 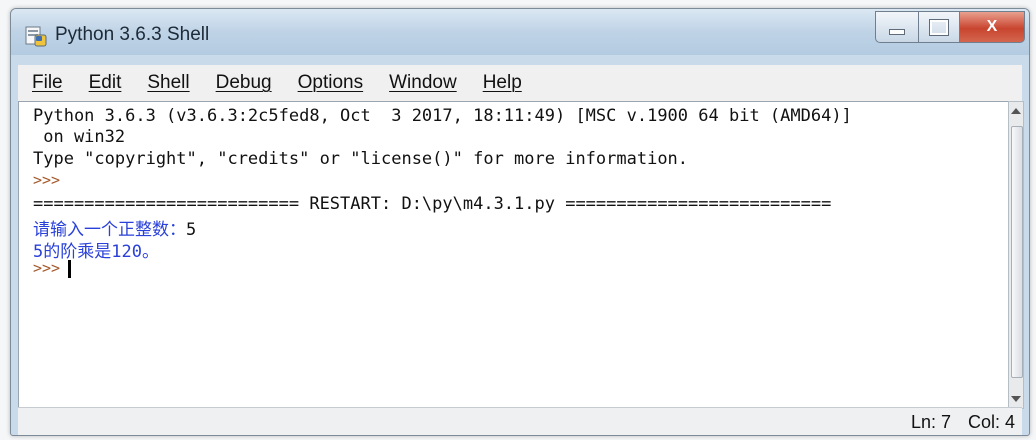 I want to click on banner-line-2: on win32, so click(x=79, y=137).